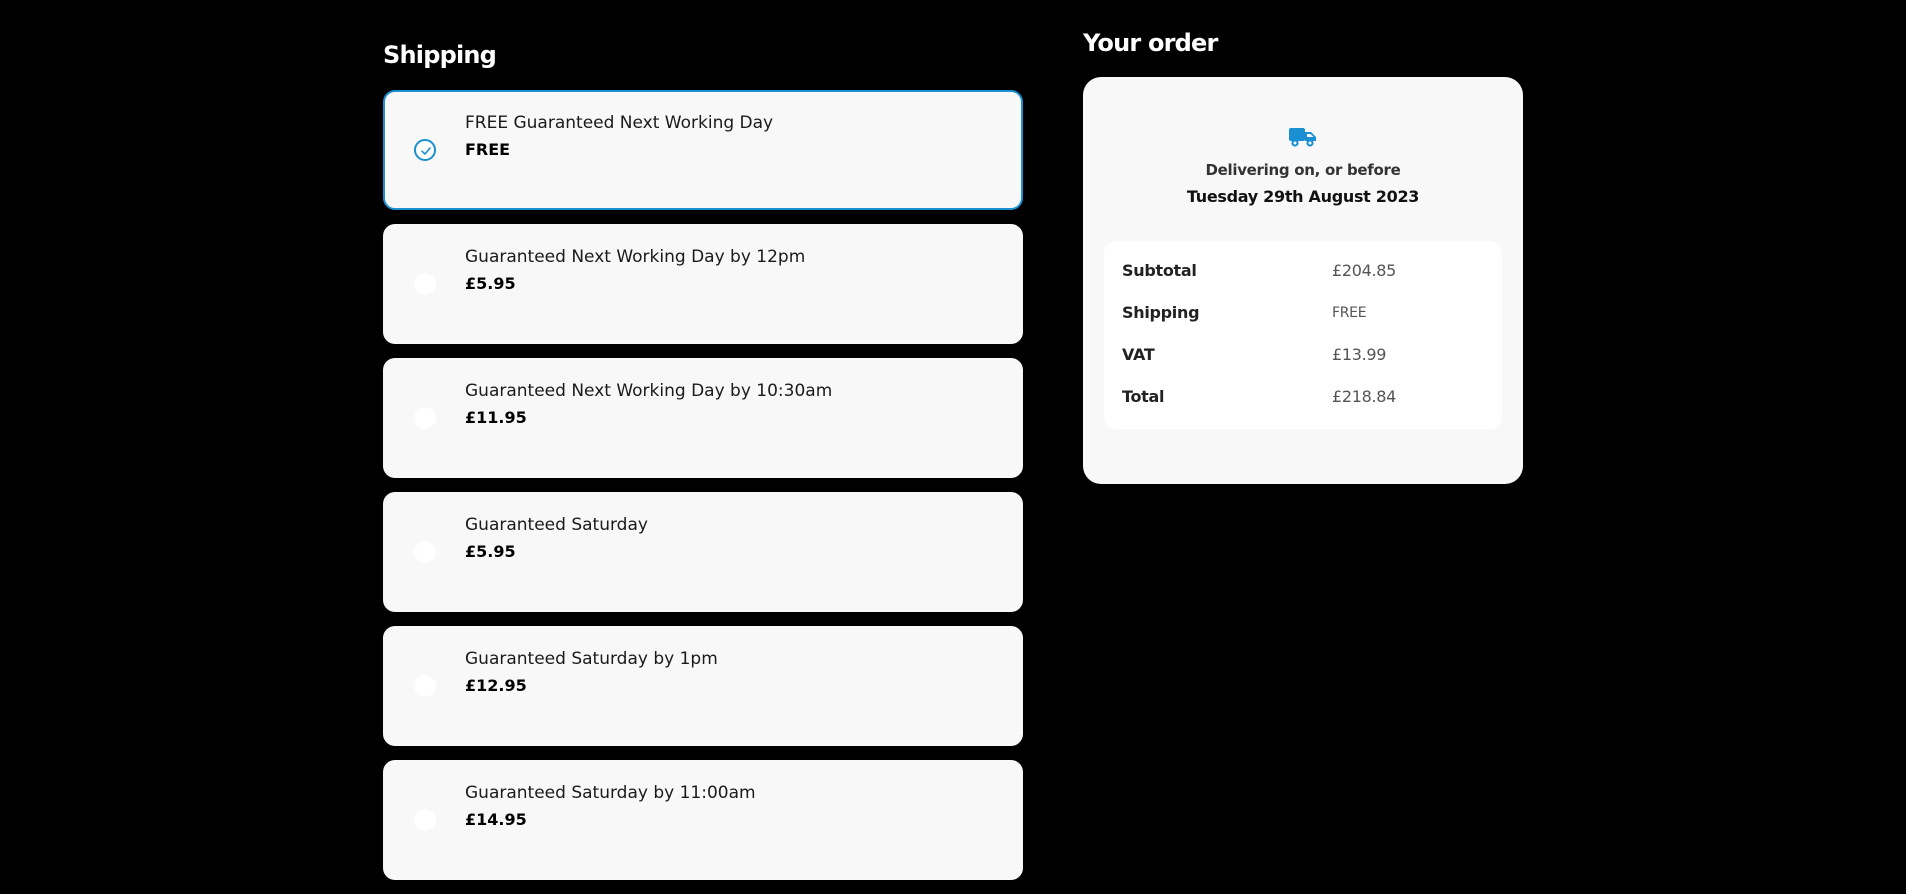 Image resolution: width=1906 pixels, height=894 pixels. What do you see at coordinates (1307, 272) in the screenshot?
I see `subtotal-row: Subtotal £204.85` at bounding box center [1307, 272].